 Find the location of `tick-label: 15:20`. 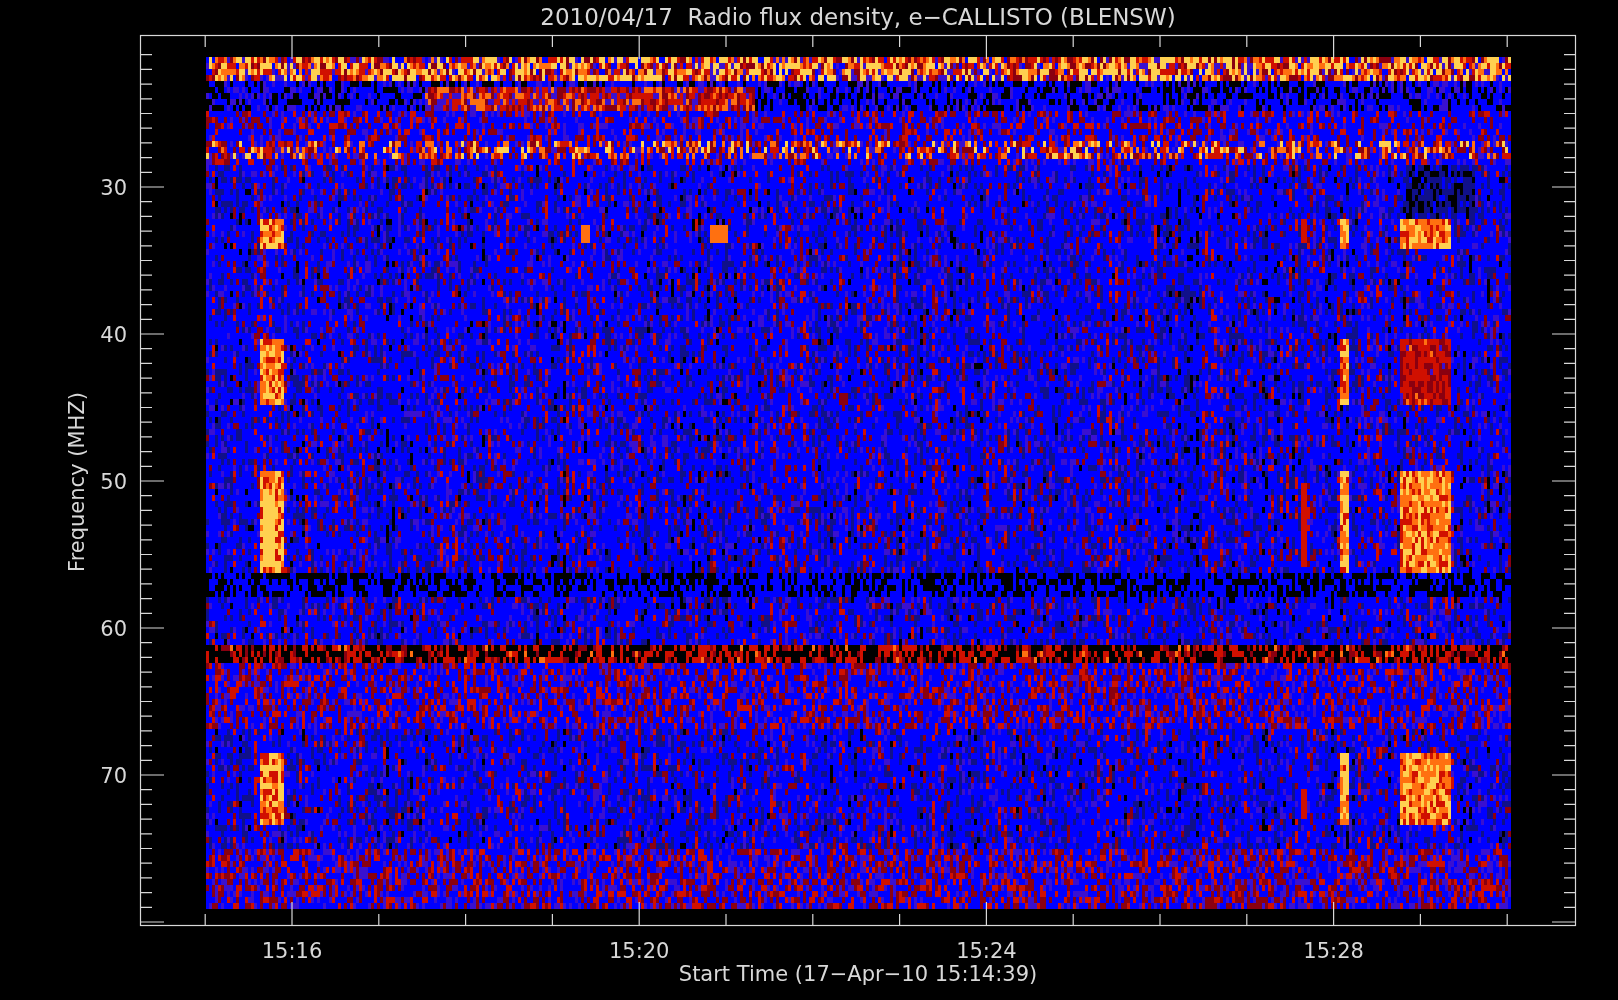

tick-label: 15:20 is located at coordinates (639, 951).